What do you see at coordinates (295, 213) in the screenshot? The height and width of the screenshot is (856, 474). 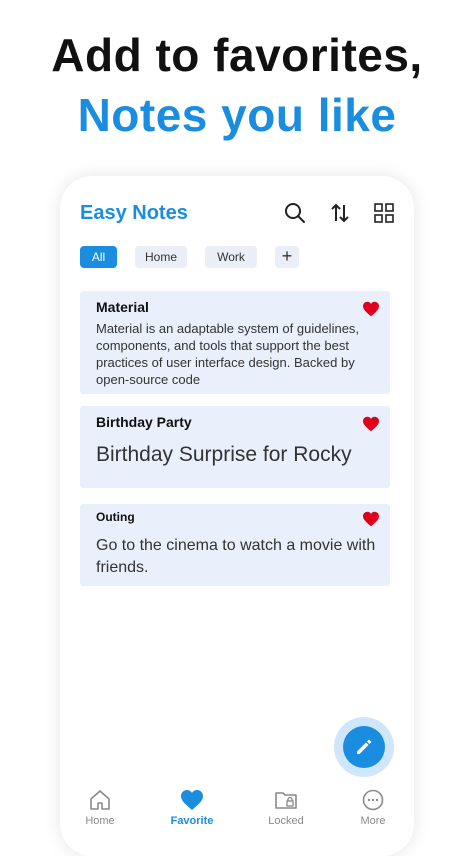 I see `search-icon` at bounding box center [295, 213].